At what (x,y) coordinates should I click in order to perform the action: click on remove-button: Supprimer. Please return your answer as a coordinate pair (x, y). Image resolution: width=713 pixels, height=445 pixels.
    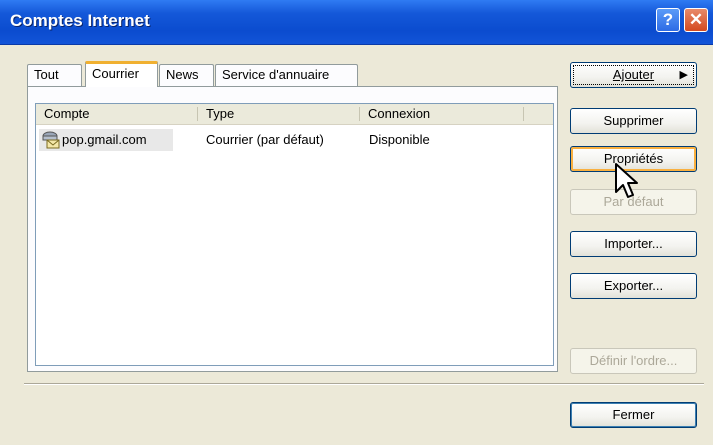
    Looking at the image, I should click on (633, 121).